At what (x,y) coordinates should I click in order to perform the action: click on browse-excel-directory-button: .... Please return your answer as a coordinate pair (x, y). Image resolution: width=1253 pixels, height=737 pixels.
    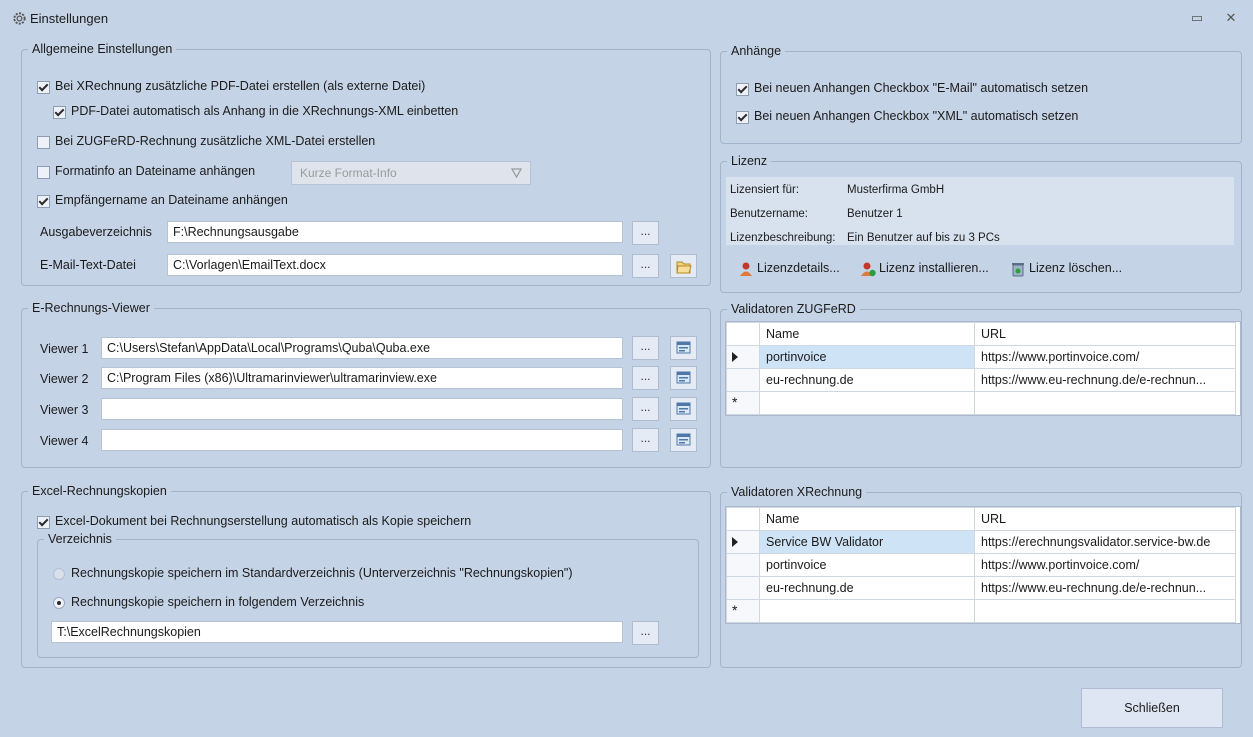
    Looking at the image, I should click on (645, 633).